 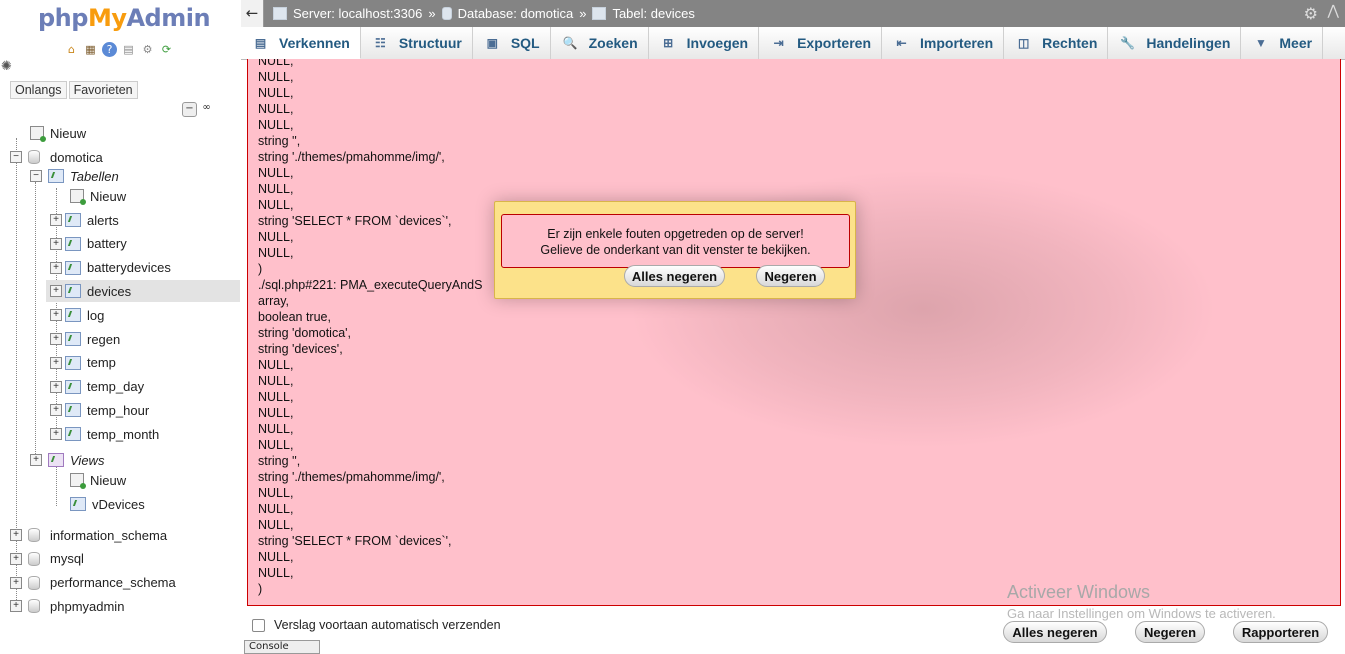 What do you see at coordinates (143, 220) in the screenshot?
I see `tree-item-table-alerts: + alerts` at bounding box center [143, 220].